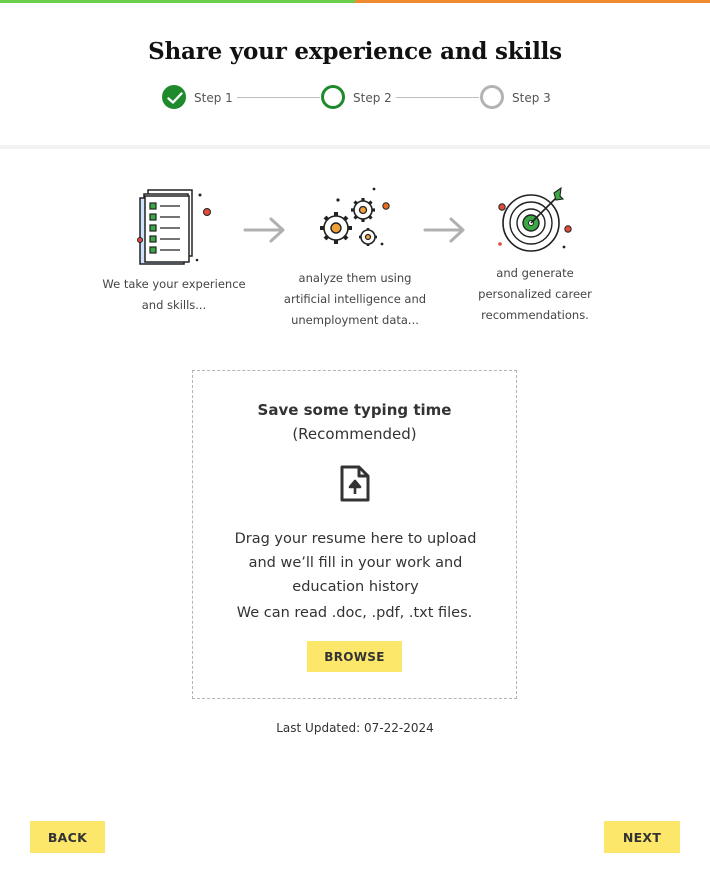 This screenshot has width=710, height=891. Describe the element at coordinates (535, 315) in the screenshot. I see `feature-3-line-3: recommendations.` at that location.